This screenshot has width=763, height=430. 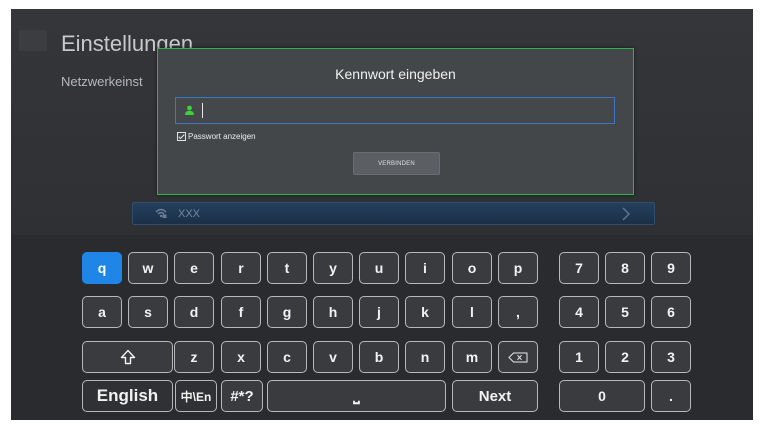 I want to click on user-icon, so click(x=189, y=110).